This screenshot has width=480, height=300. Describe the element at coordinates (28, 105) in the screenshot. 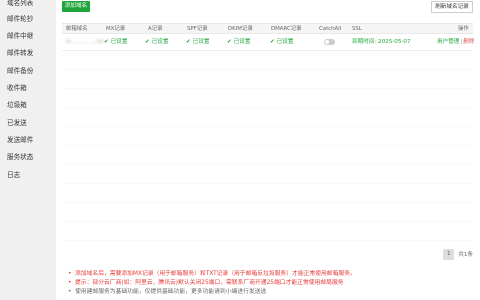

I see `sidebar-item-spam: 垃圾箱` at that location.